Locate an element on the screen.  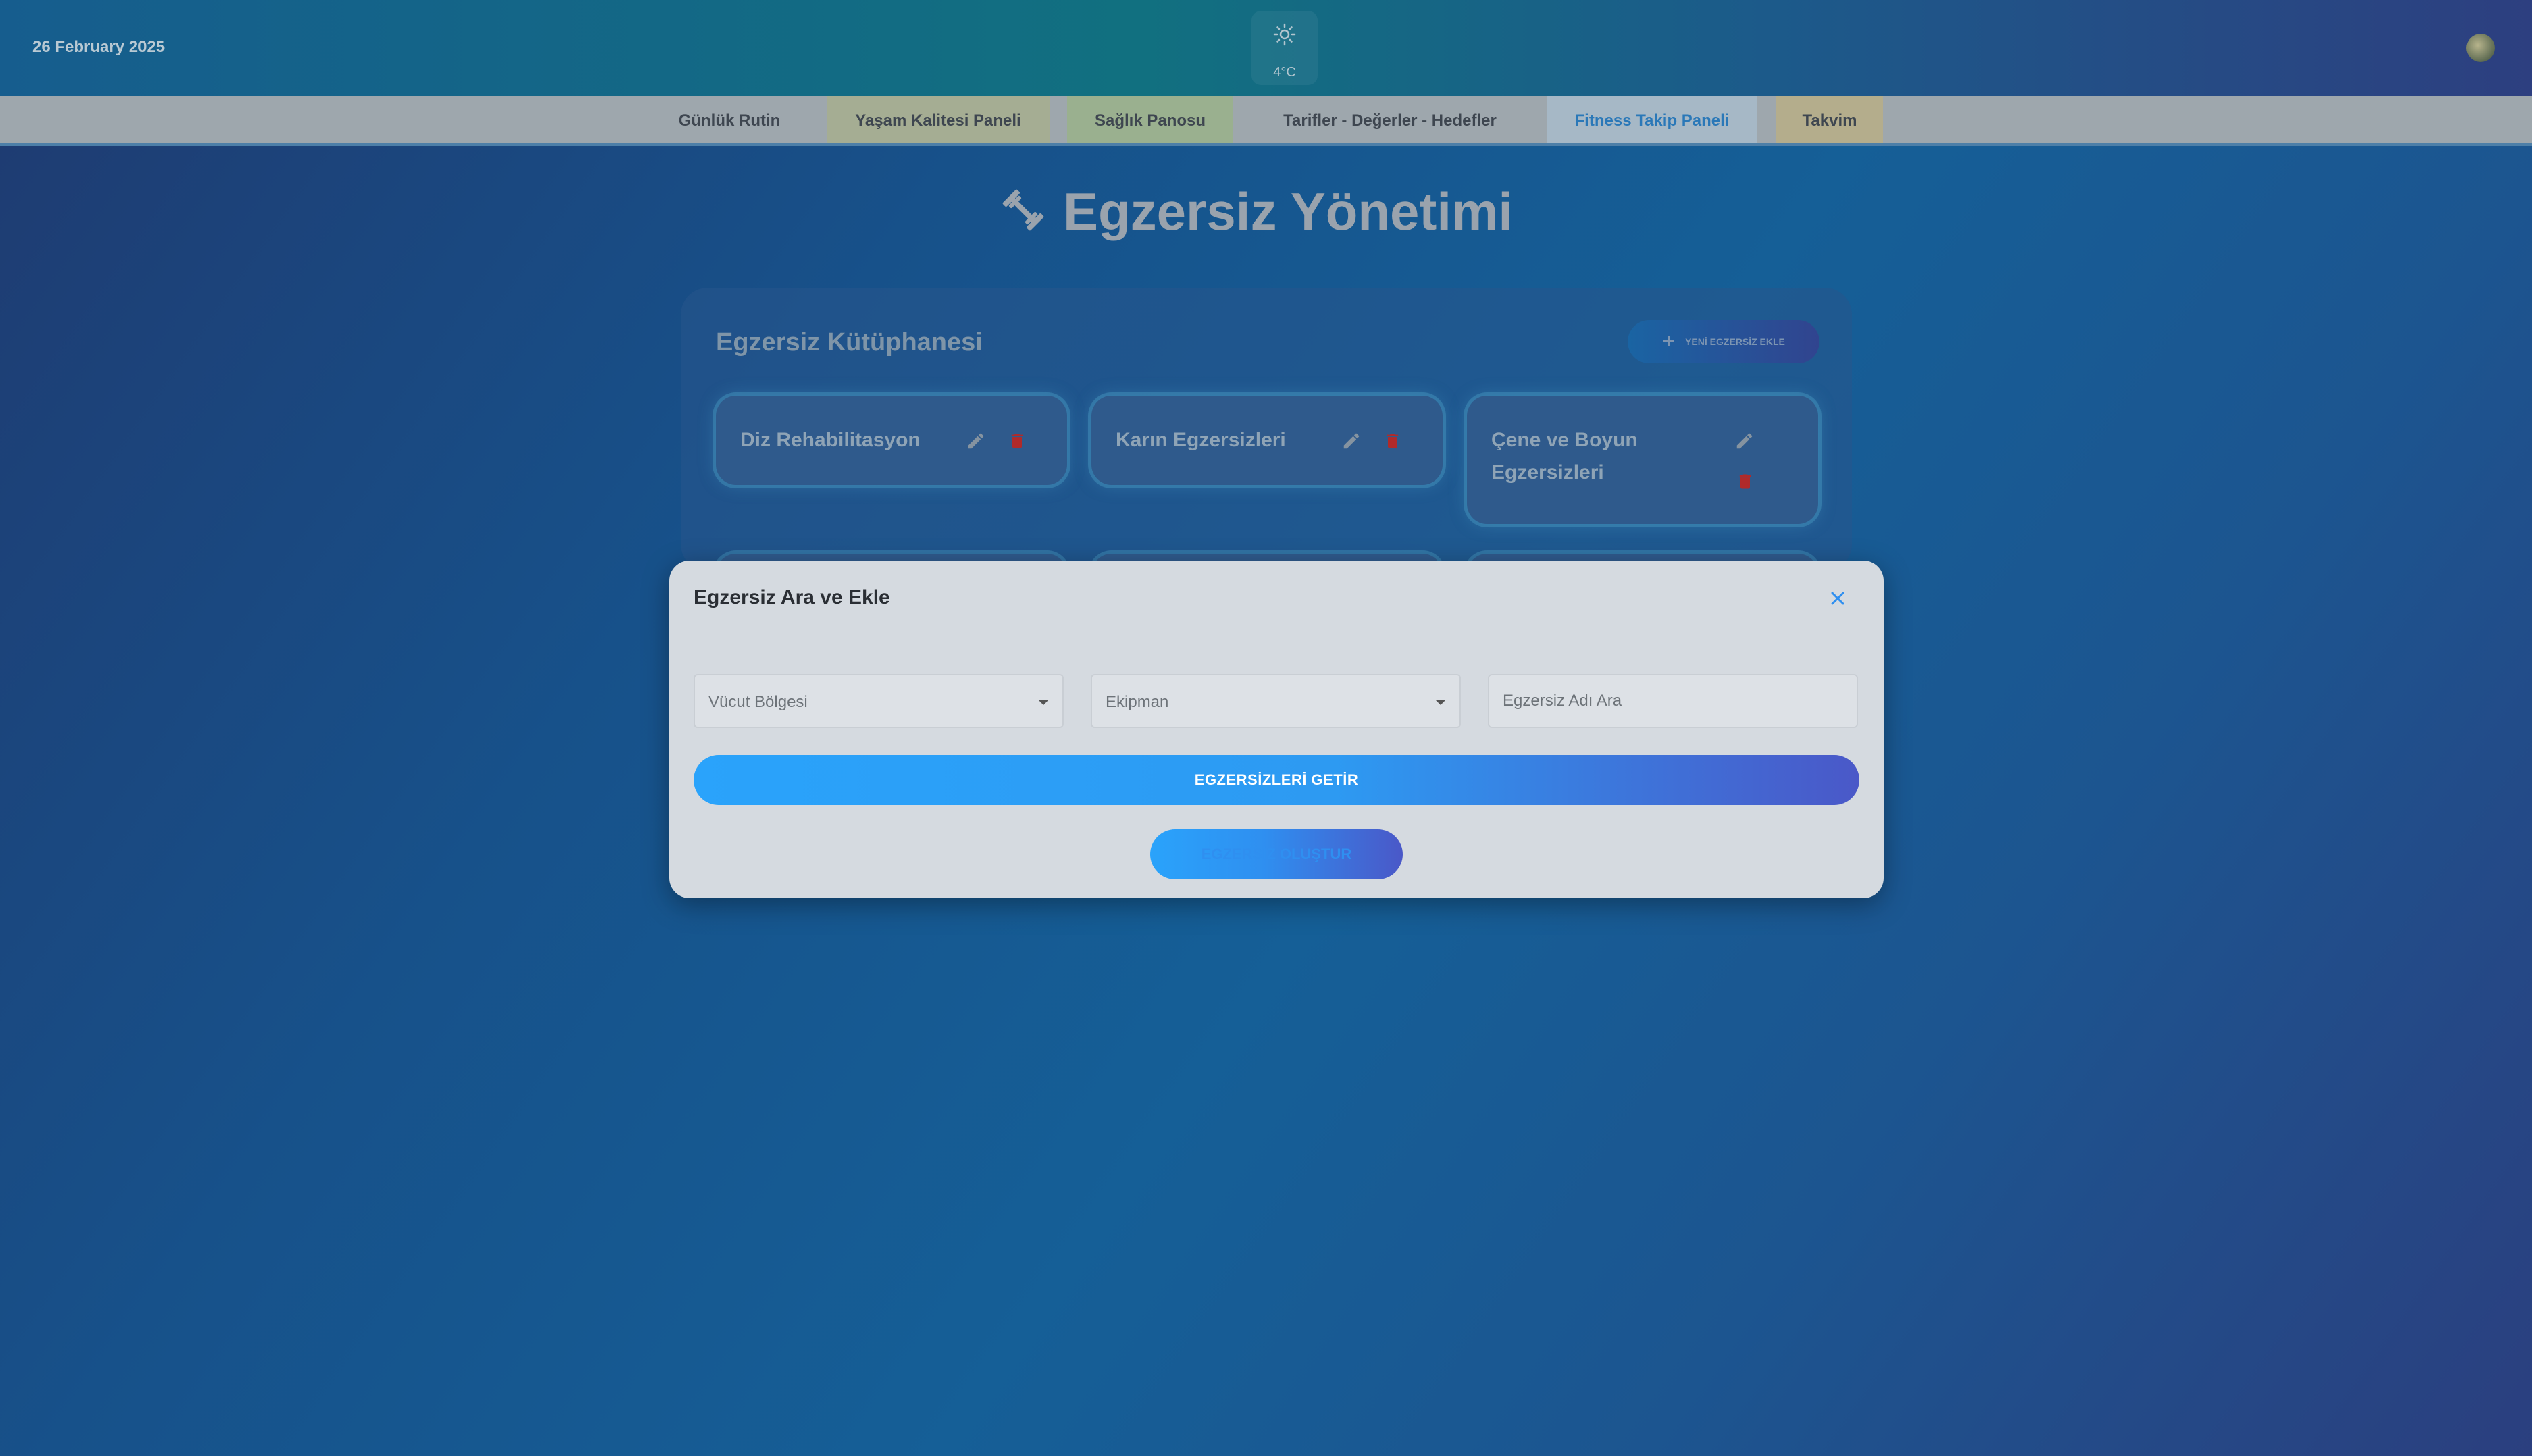
exercise-card-name-line: Egzersizleri is located at coordinates (1547, 472).